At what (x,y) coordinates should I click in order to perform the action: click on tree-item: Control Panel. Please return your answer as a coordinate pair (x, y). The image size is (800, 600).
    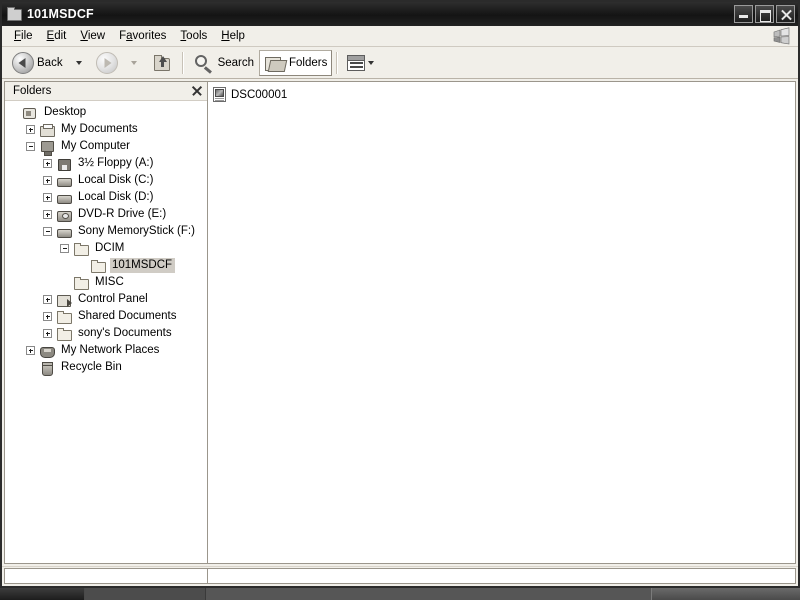
    Looking at the image, I should click on (106, 299).